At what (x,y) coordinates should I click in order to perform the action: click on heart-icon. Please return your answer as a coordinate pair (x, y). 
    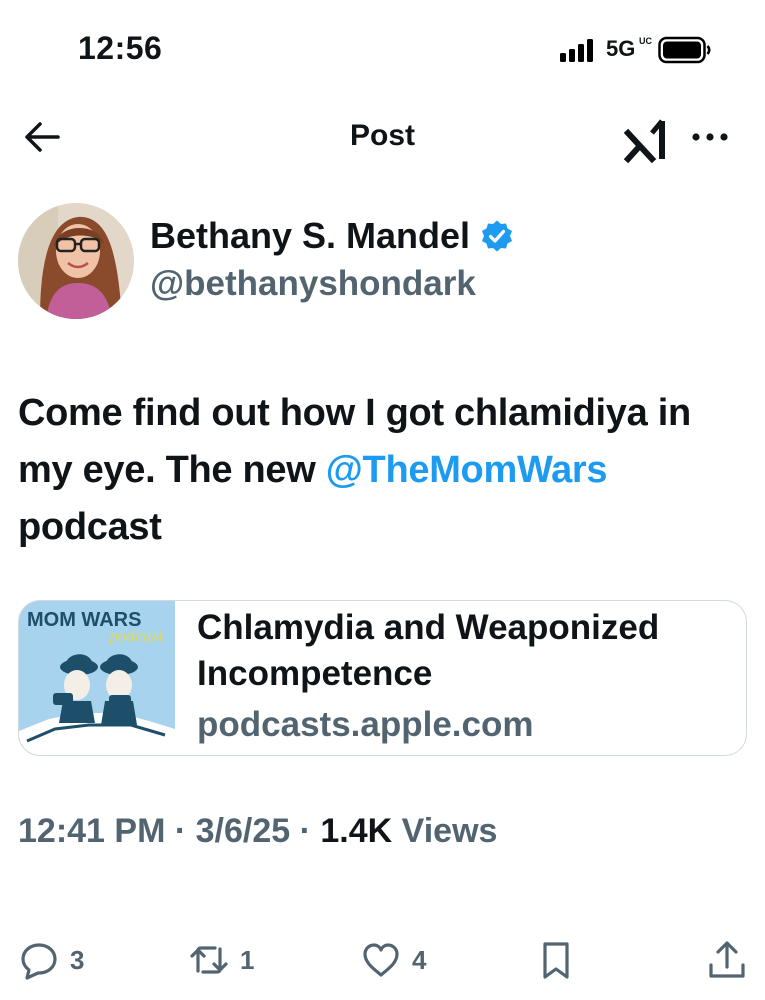
    Looking at the image, I should click on (381, 960).